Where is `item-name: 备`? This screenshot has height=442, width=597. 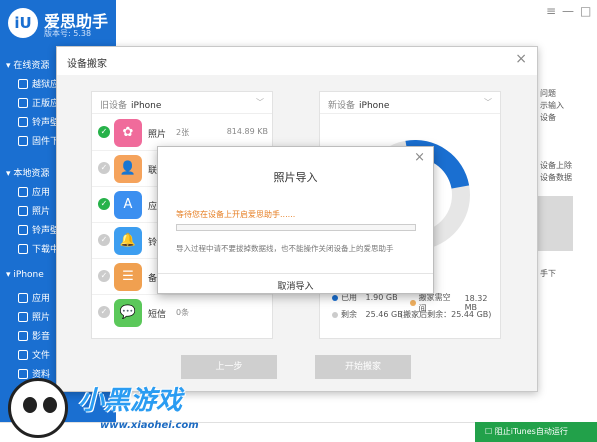 item-name: 备 is located at coordinates (153, 279).